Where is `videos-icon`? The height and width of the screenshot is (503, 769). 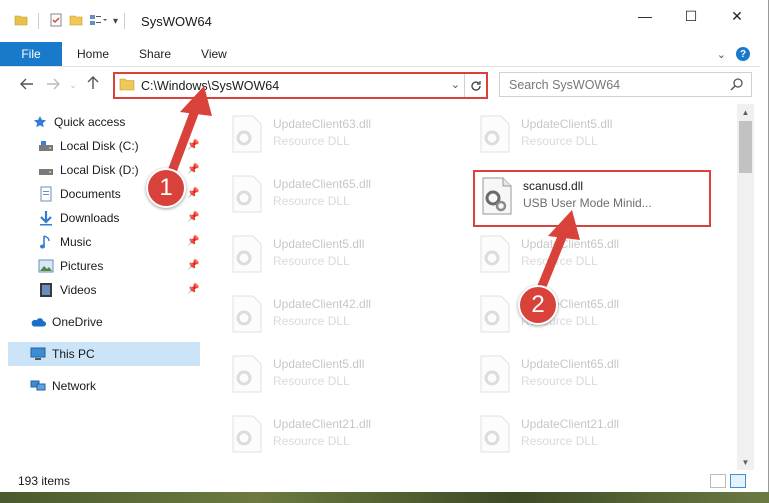 videos-icon is located at coordinates (46, 290).